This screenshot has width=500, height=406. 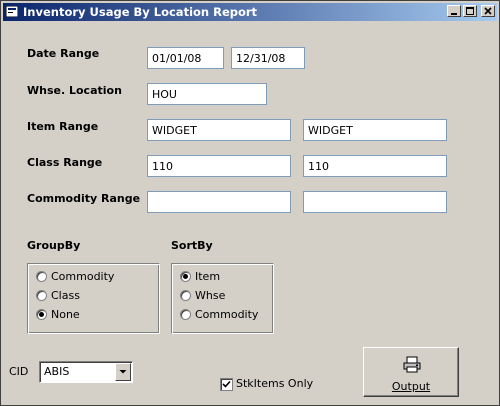 I want to click on output-label: Output, so click(x=411, y=386).